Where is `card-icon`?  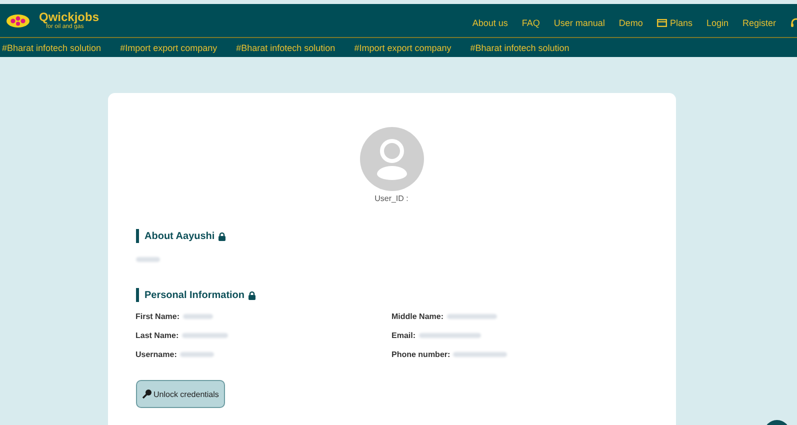 card-icon is located at coordinates (661, 22).